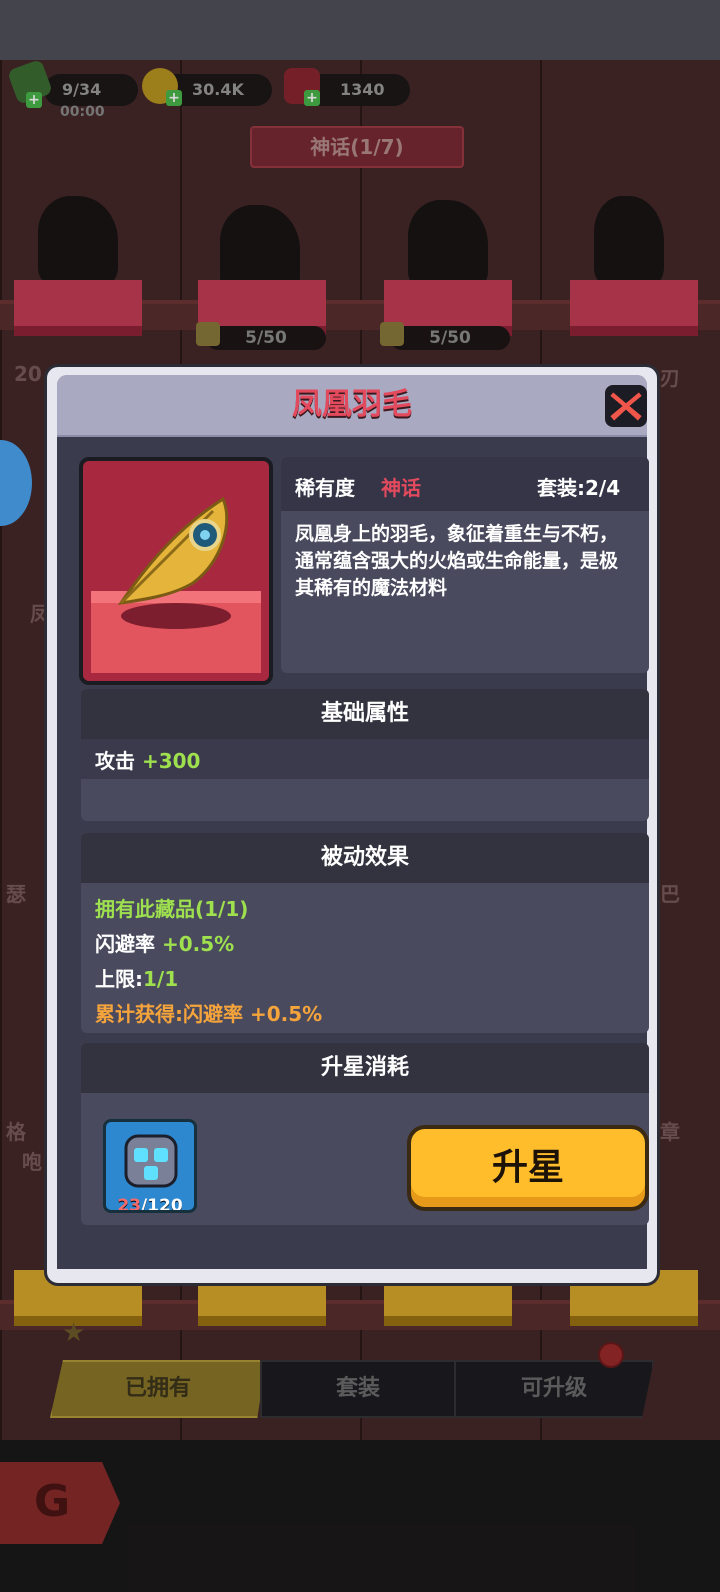 The height and width of the screenshot is (1592, 720). What do you see at coordinates (528, 1168) in the screenshot?
I see `upgrade-star-button: 升星` at bounding box center [528, 1168].